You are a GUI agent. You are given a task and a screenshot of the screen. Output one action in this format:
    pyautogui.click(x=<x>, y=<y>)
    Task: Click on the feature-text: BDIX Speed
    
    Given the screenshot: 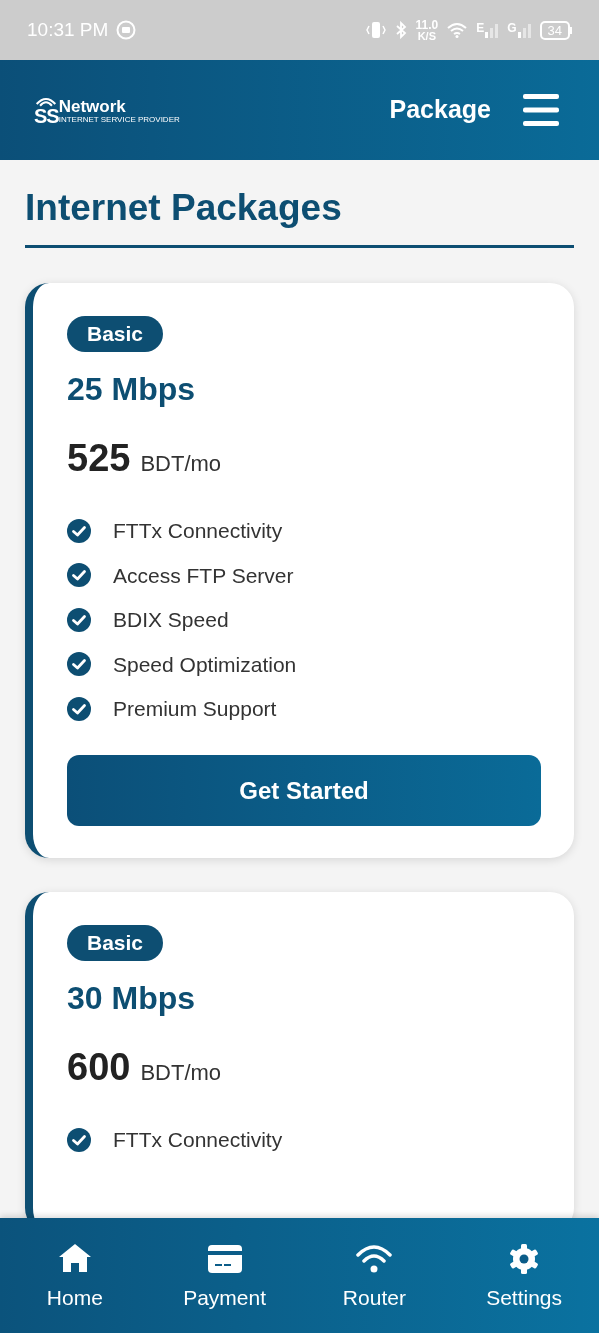 What is the action you would take?
    pyautogui.click(x=171, y=619)
    